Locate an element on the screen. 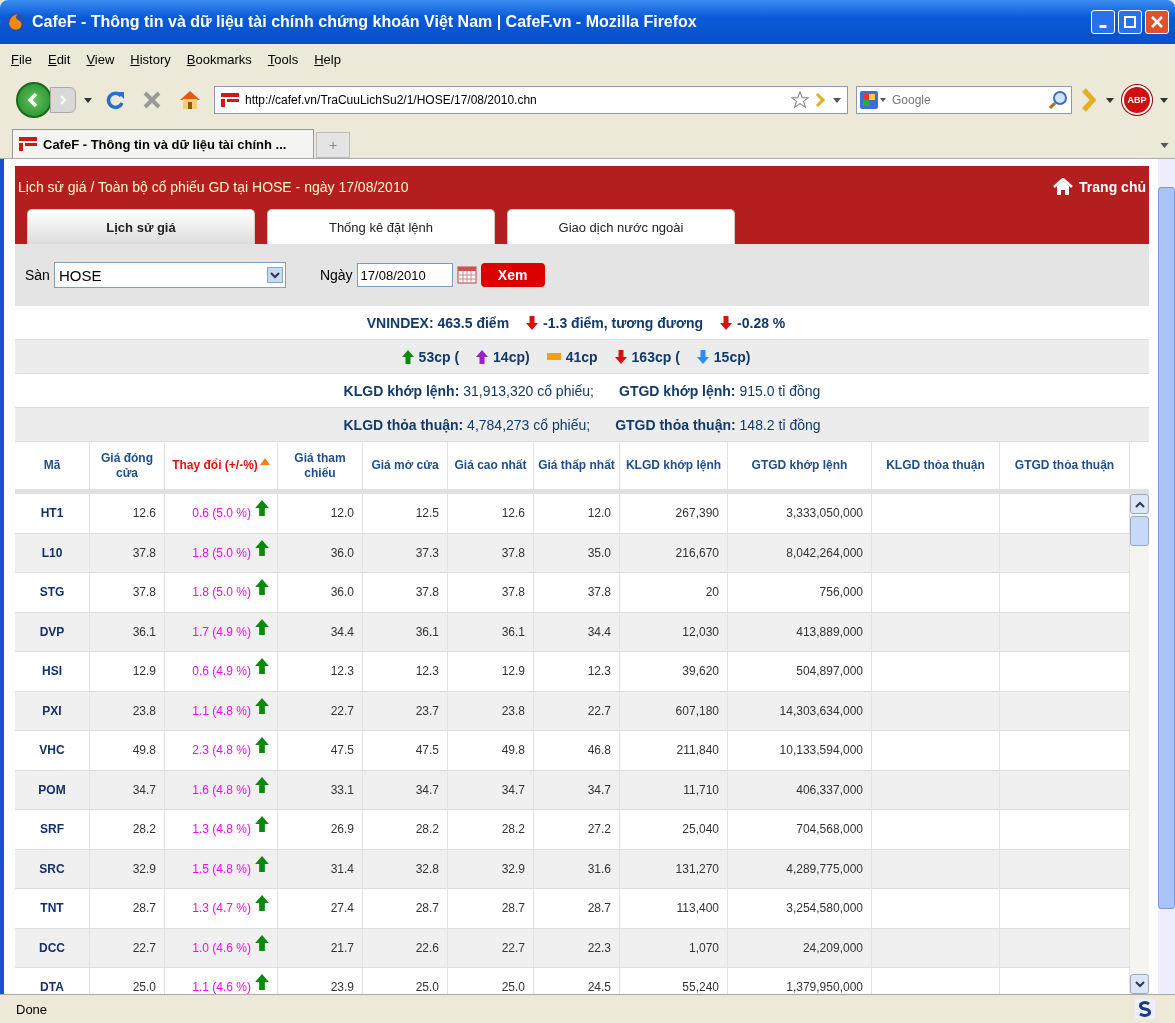  table-cell: 36.0 is located at coordinates (320, 592).